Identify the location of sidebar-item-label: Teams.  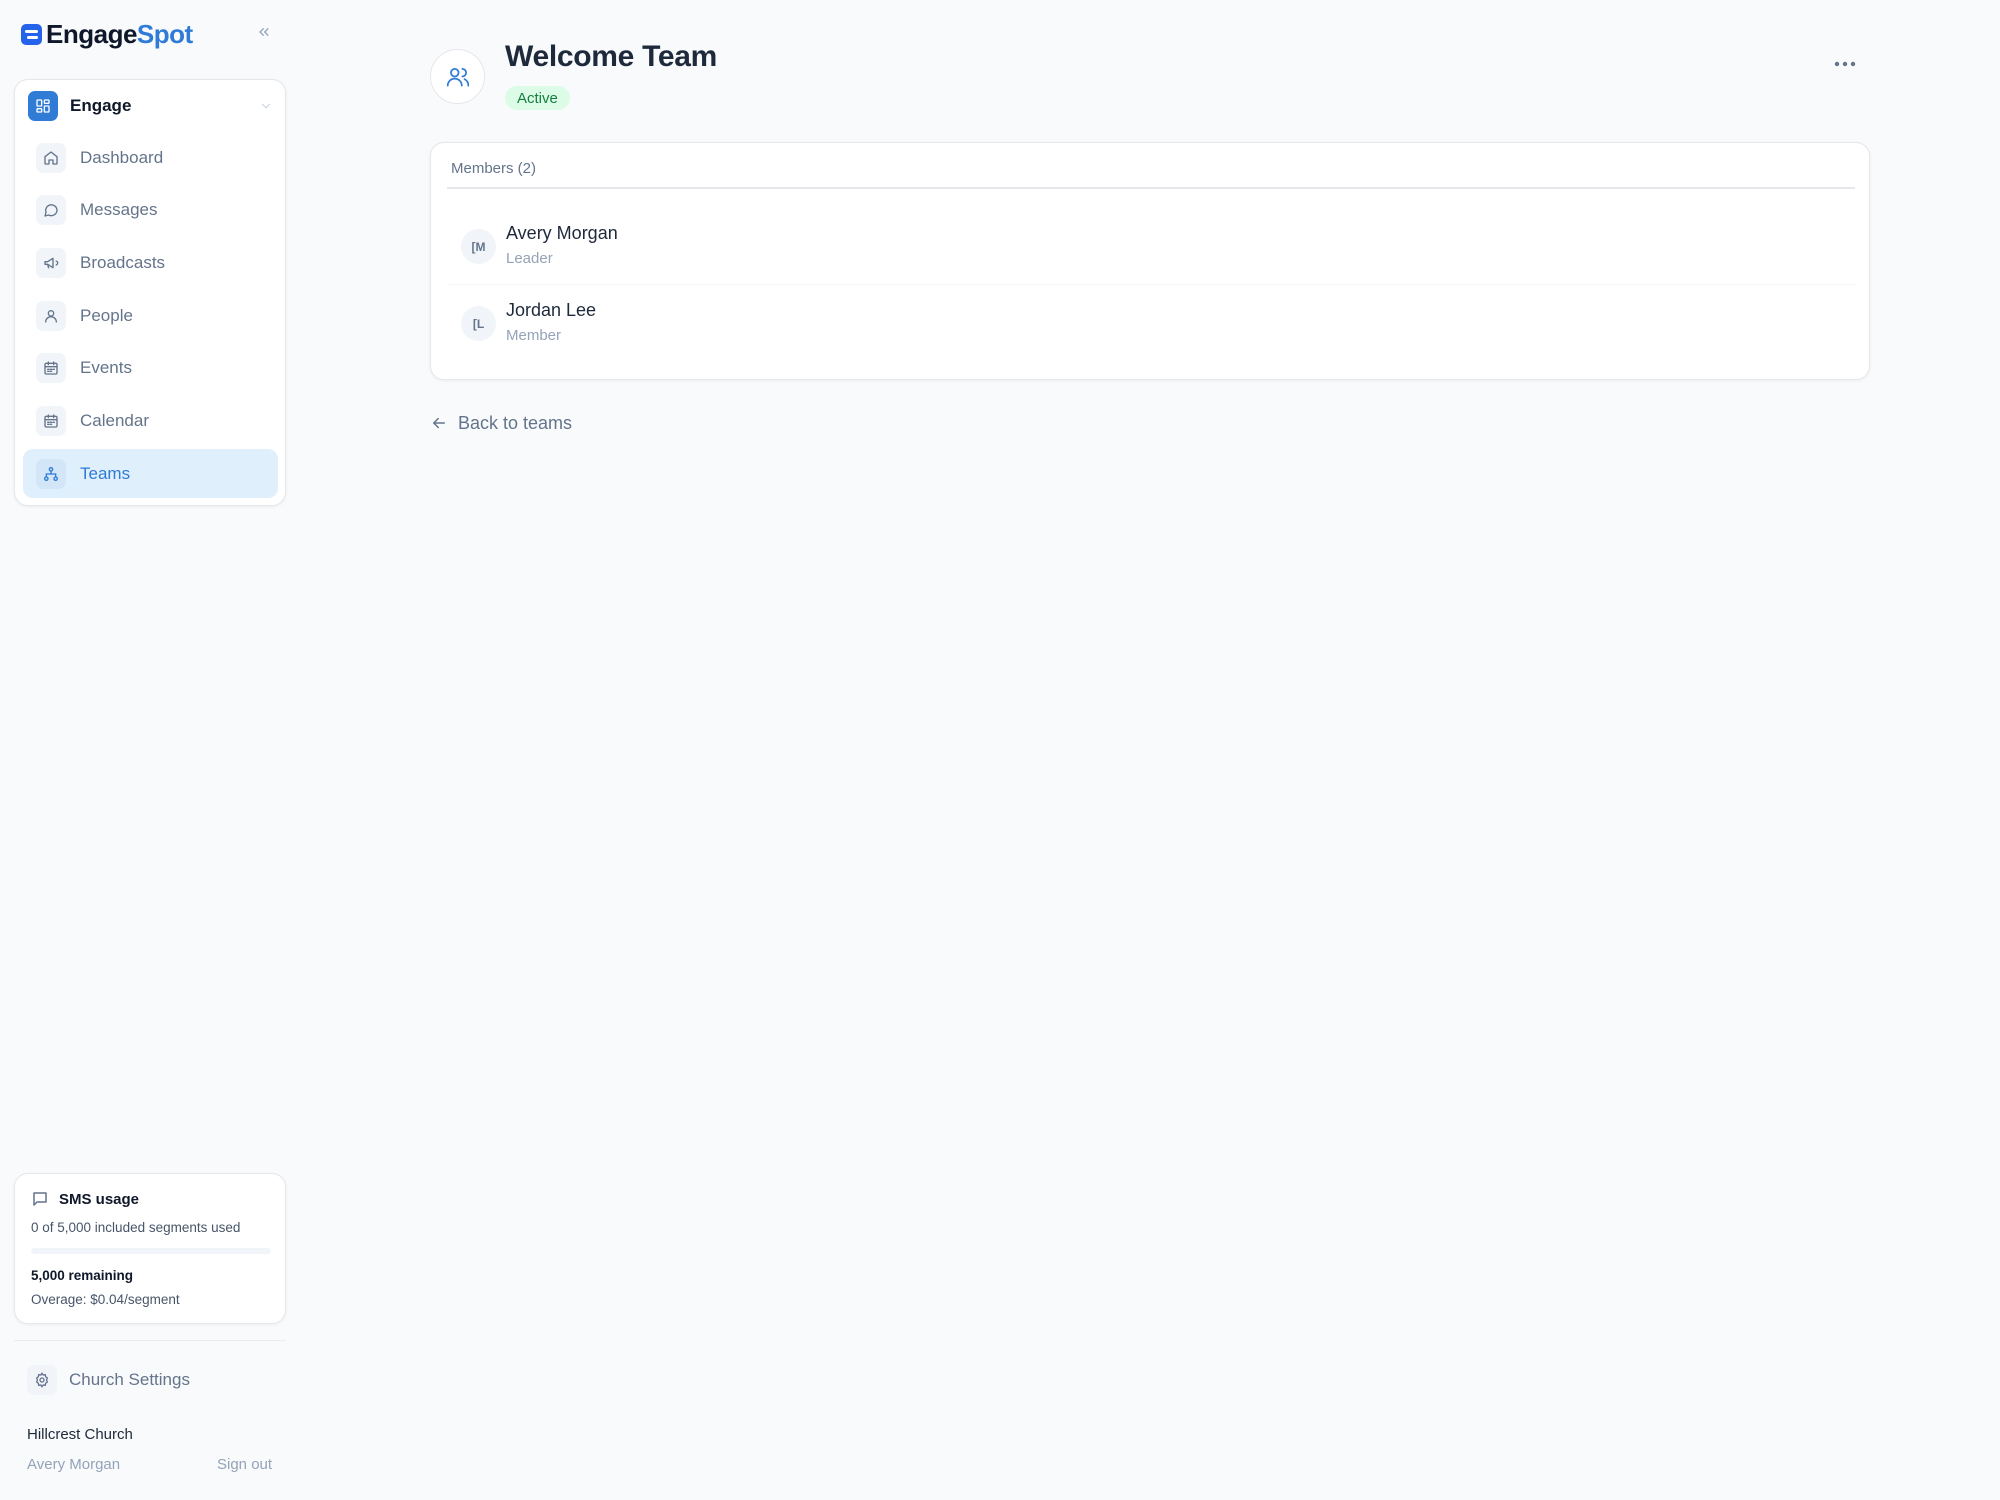
(105, 473).